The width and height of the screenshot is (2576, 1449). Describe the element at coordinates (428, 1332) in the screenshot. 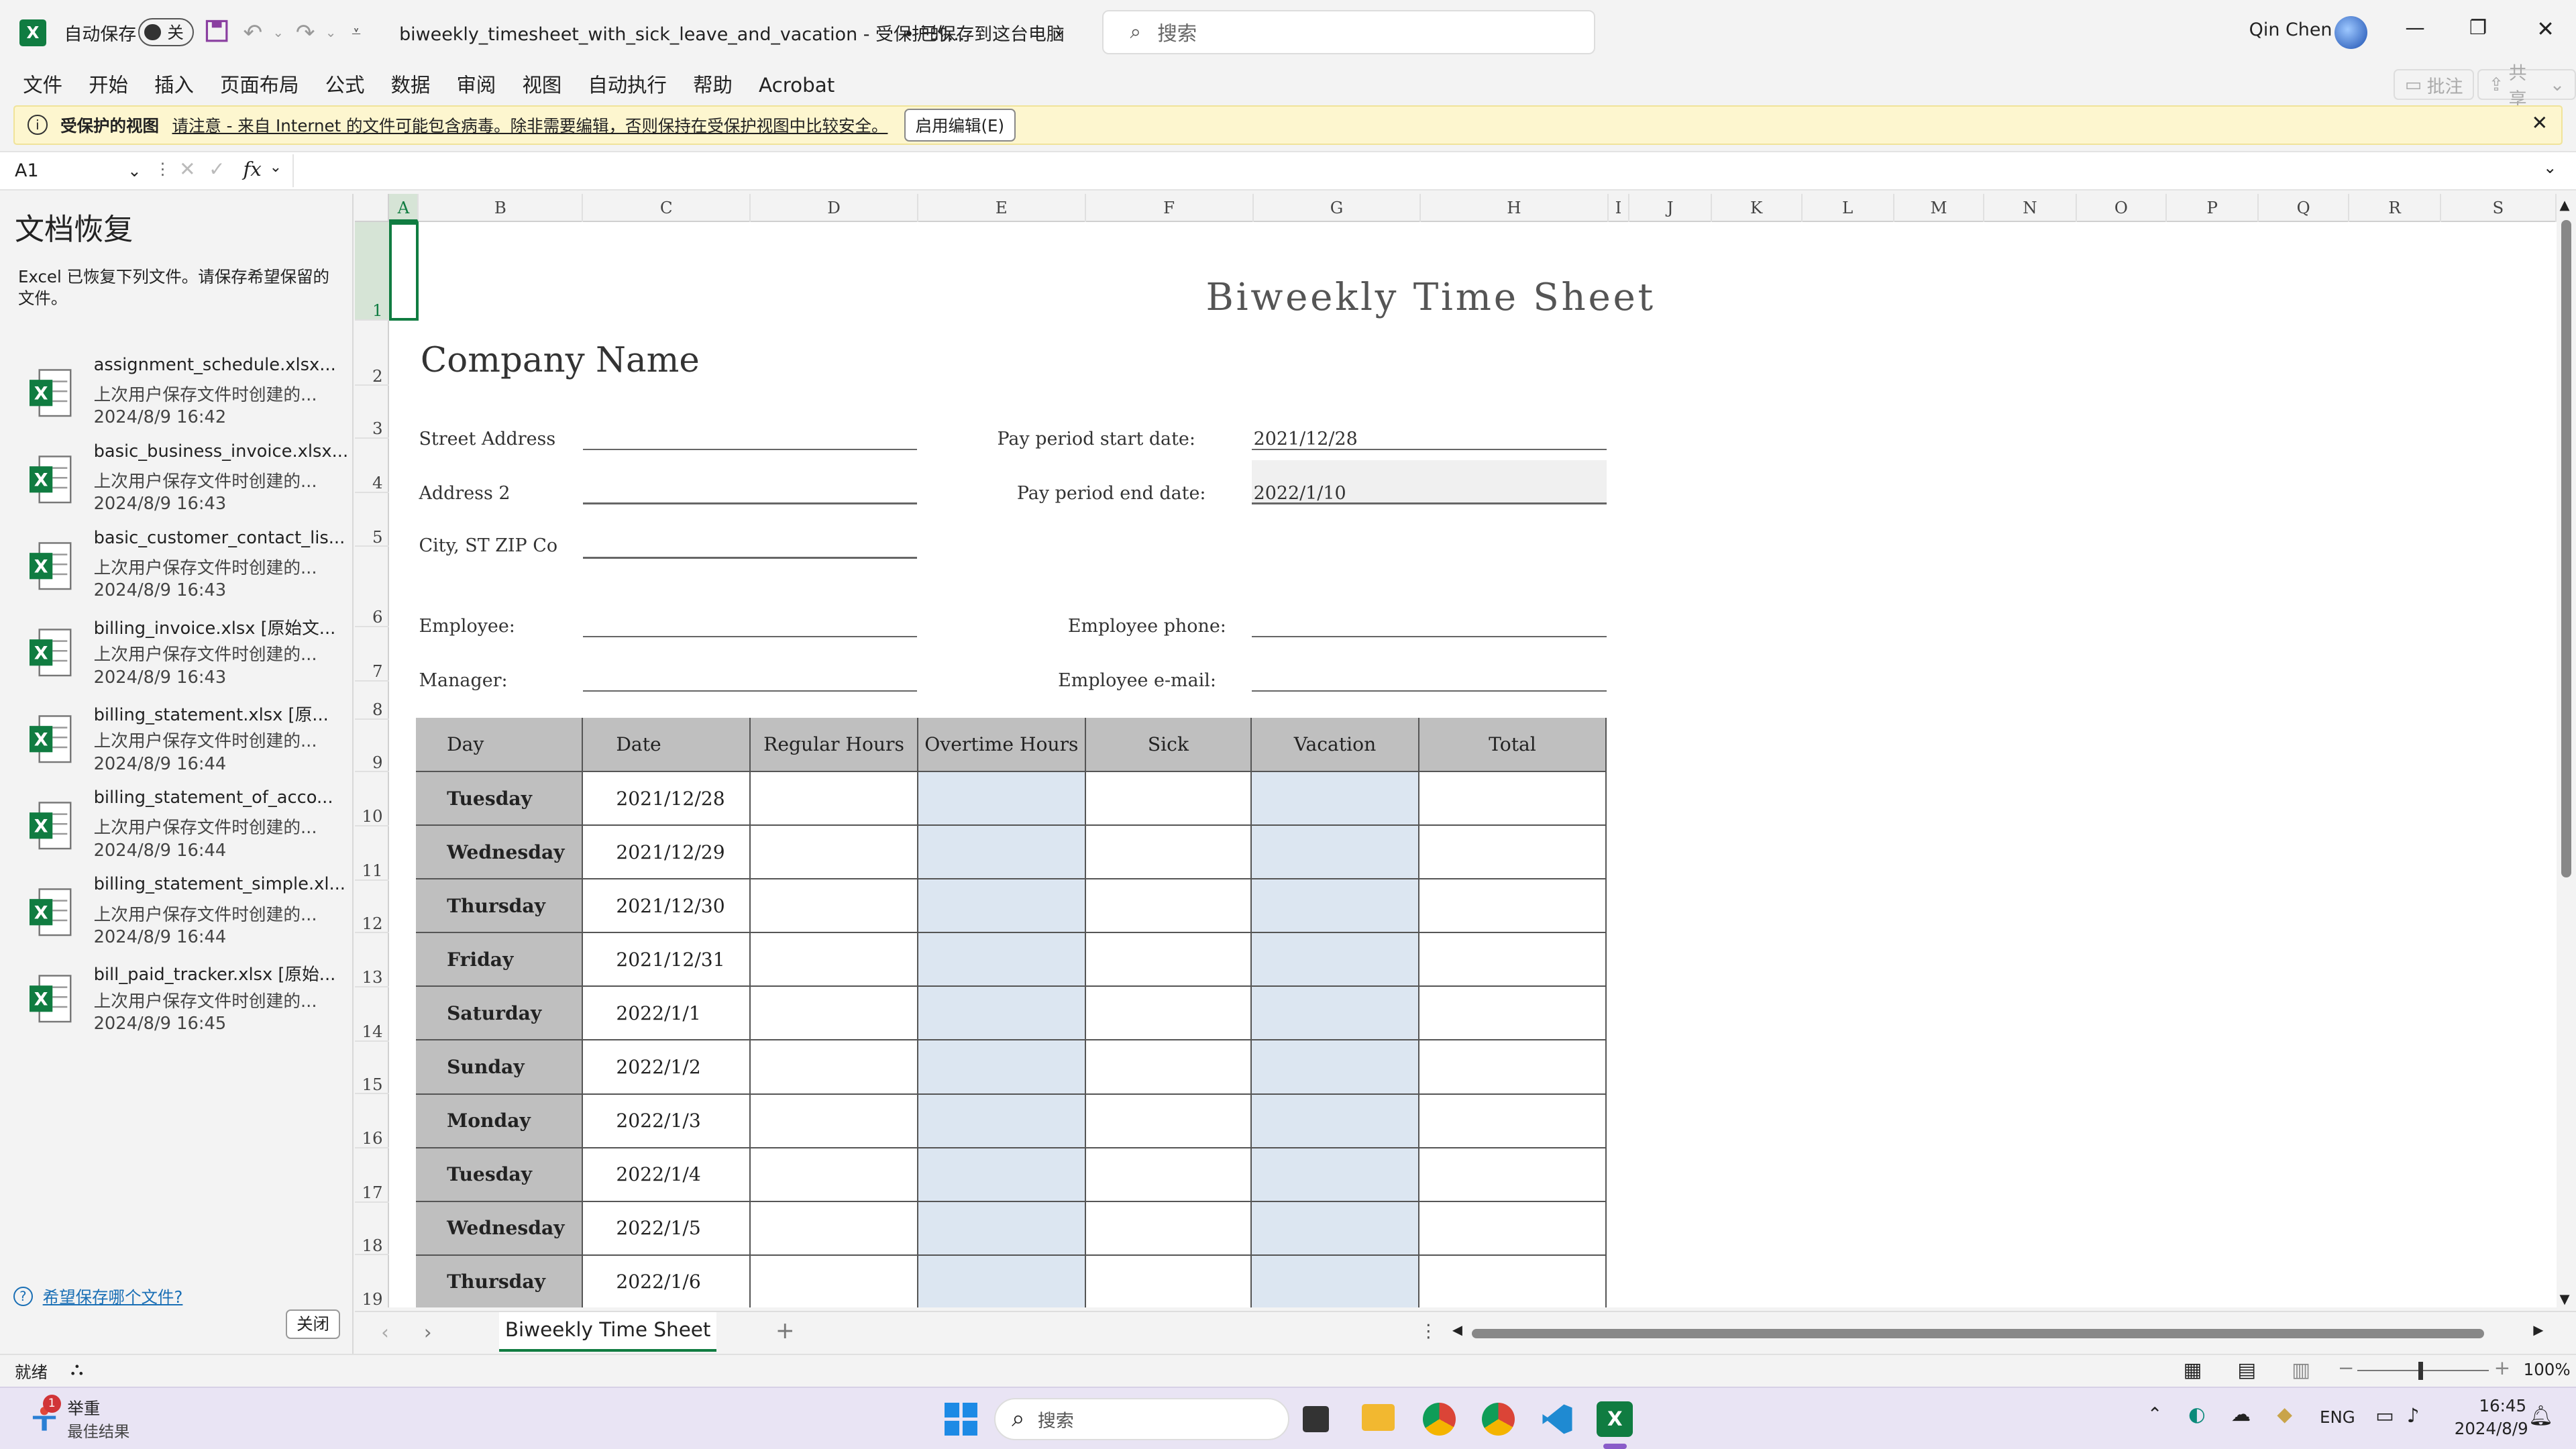

I see `next-sheet-icon: ›` at that location.